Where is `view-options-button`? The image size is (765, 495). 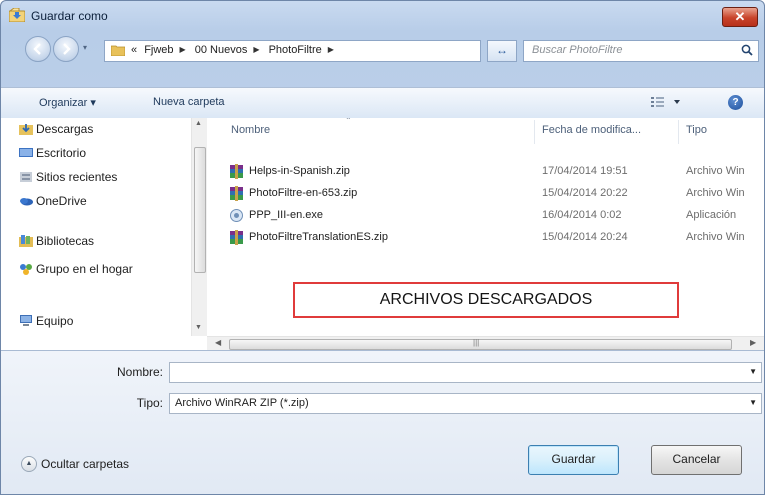
view-options-button is located at coordinates (666, 103).